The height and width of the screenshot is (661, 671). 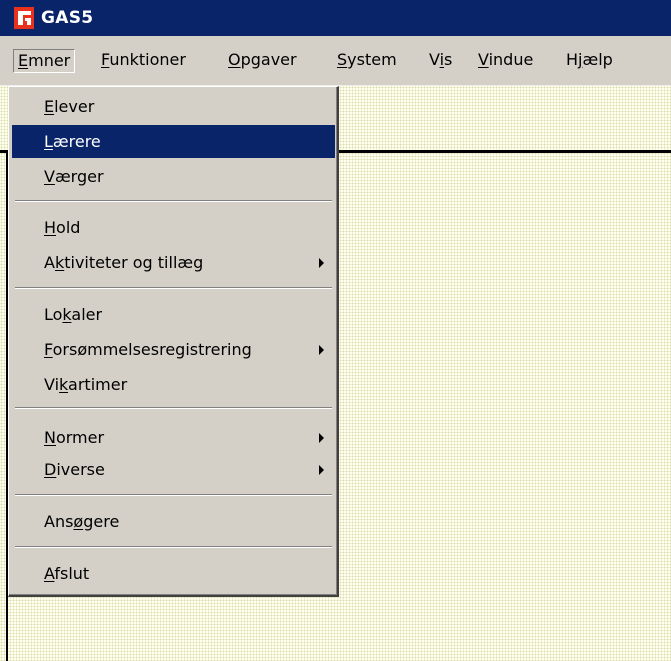 I want to click on mnemonic: L, so click(x=48, y=141).